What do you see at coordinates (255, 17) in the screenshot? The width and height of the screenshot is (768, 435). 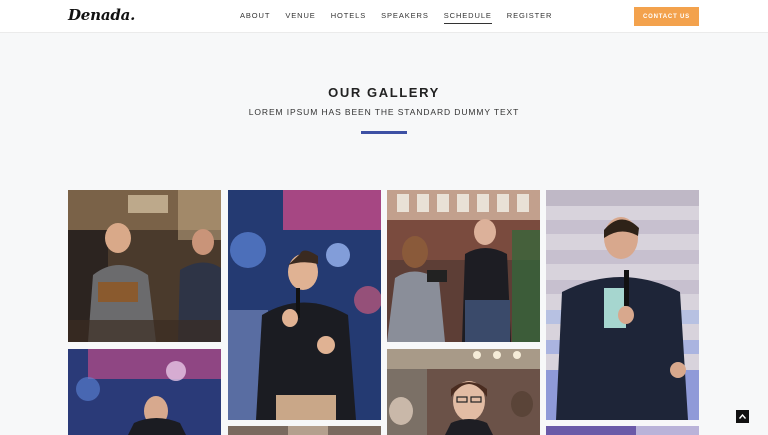 I see `nav-item-about: ABOUT` at bounding box center [255, 17].